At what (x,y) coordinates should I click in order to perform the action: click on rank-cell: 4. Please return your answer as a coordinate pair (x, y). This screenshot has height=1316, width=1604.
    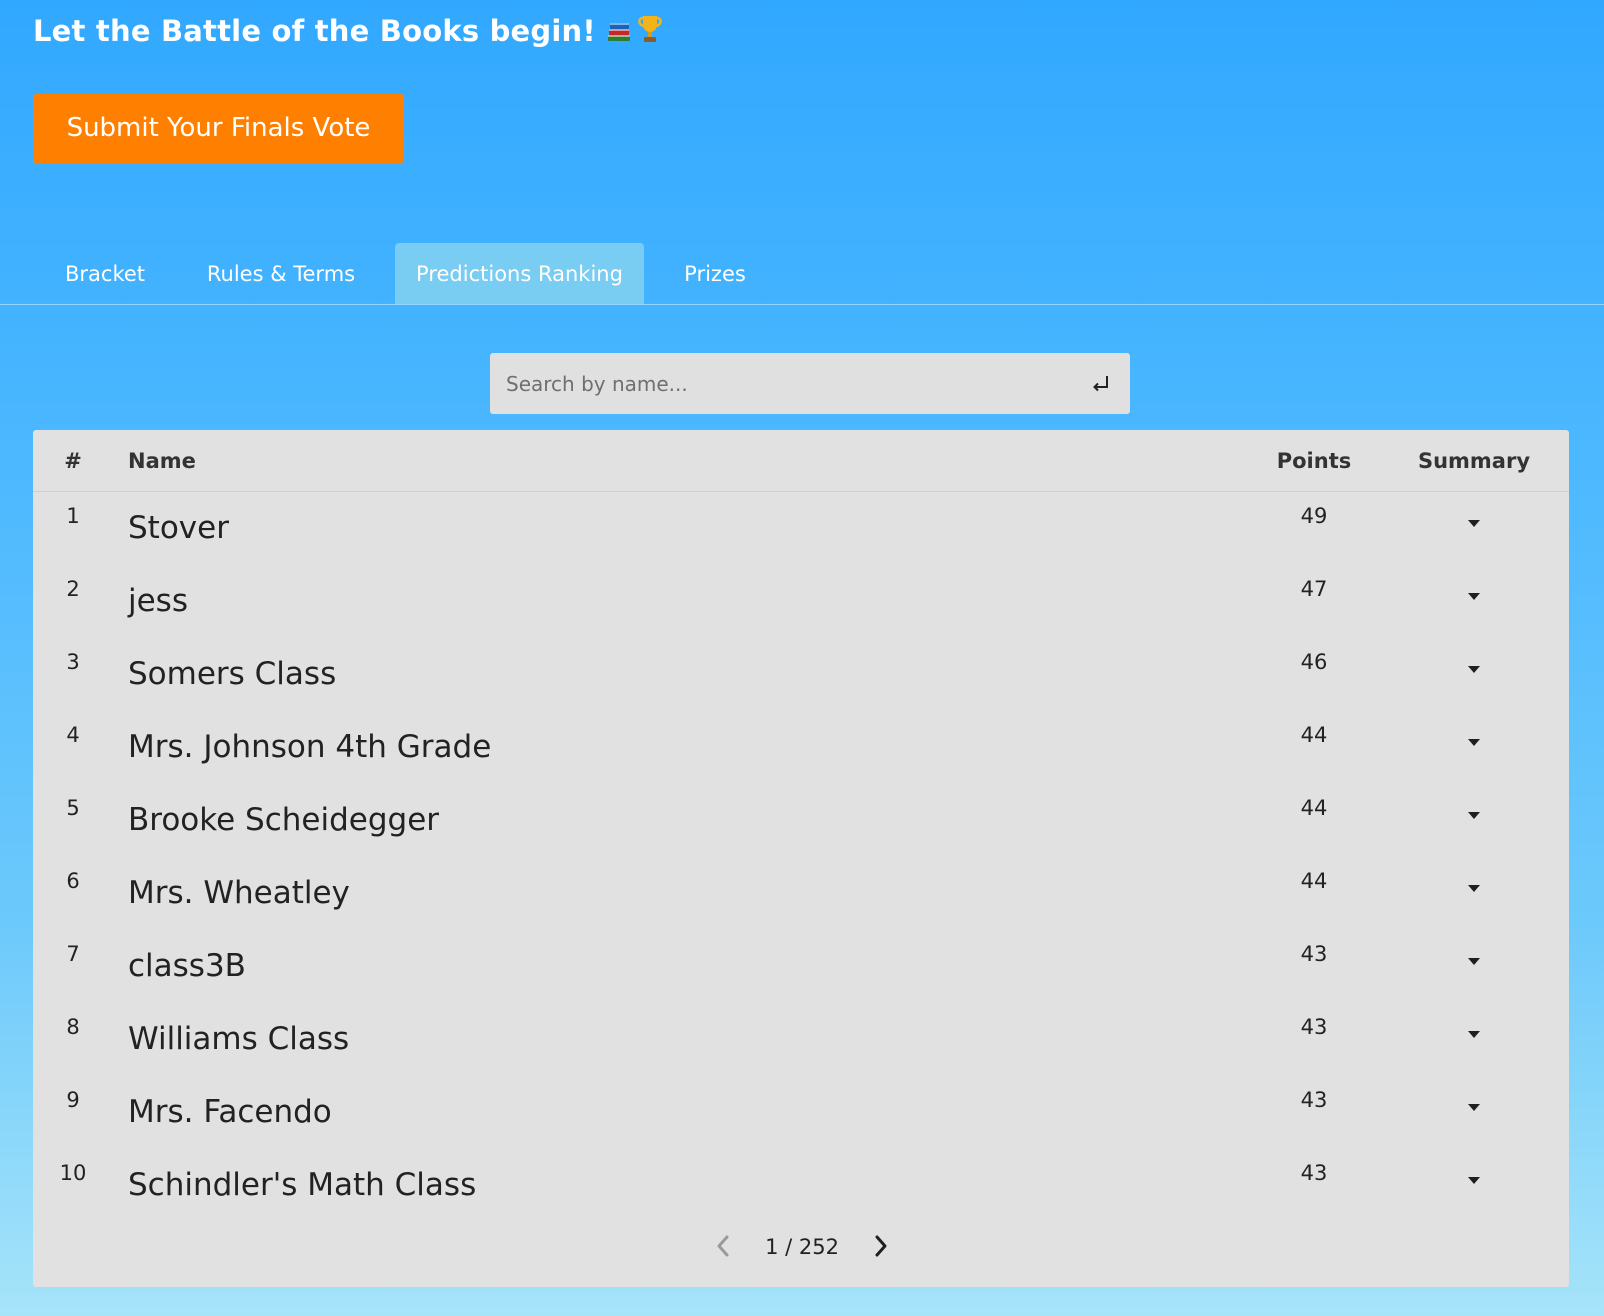
    Looking at the image, I should click on (73, 735).